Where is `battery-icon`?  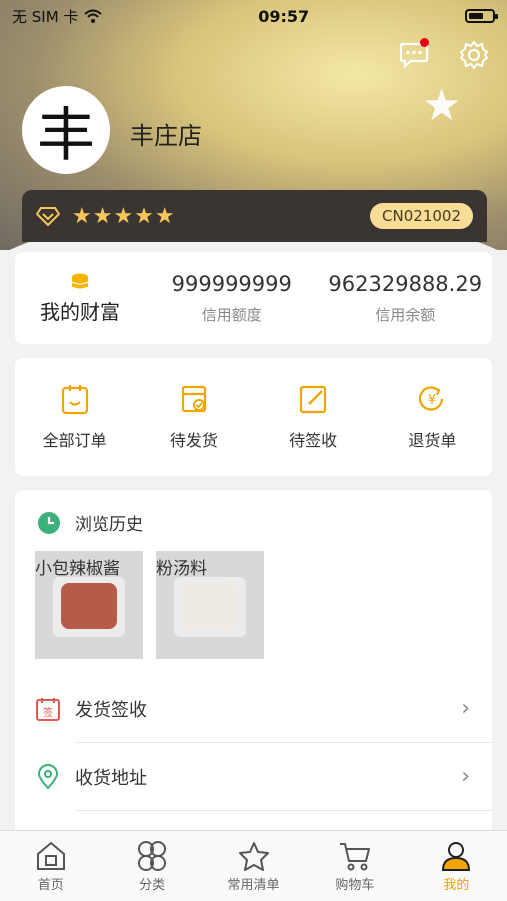
battery-icon is located at coordinates (481, 16).